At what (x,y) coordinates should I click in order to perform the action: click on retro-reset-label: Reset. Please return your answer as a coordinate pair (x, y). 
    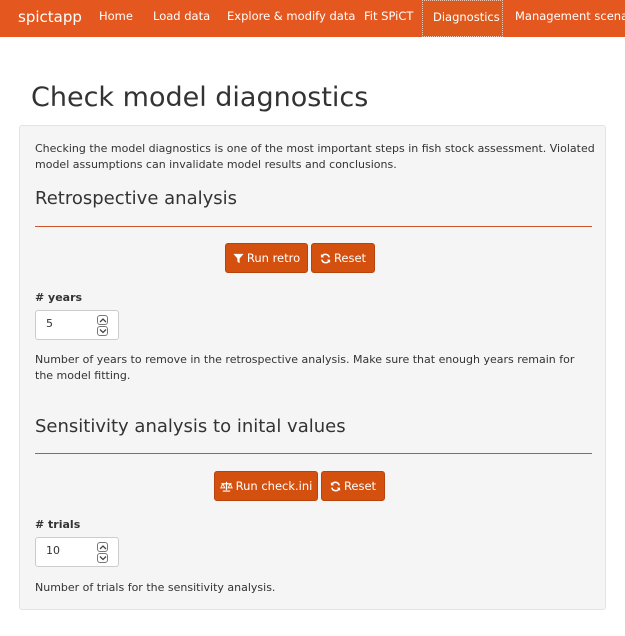
    Looking at the image, I should click on (350, 258).